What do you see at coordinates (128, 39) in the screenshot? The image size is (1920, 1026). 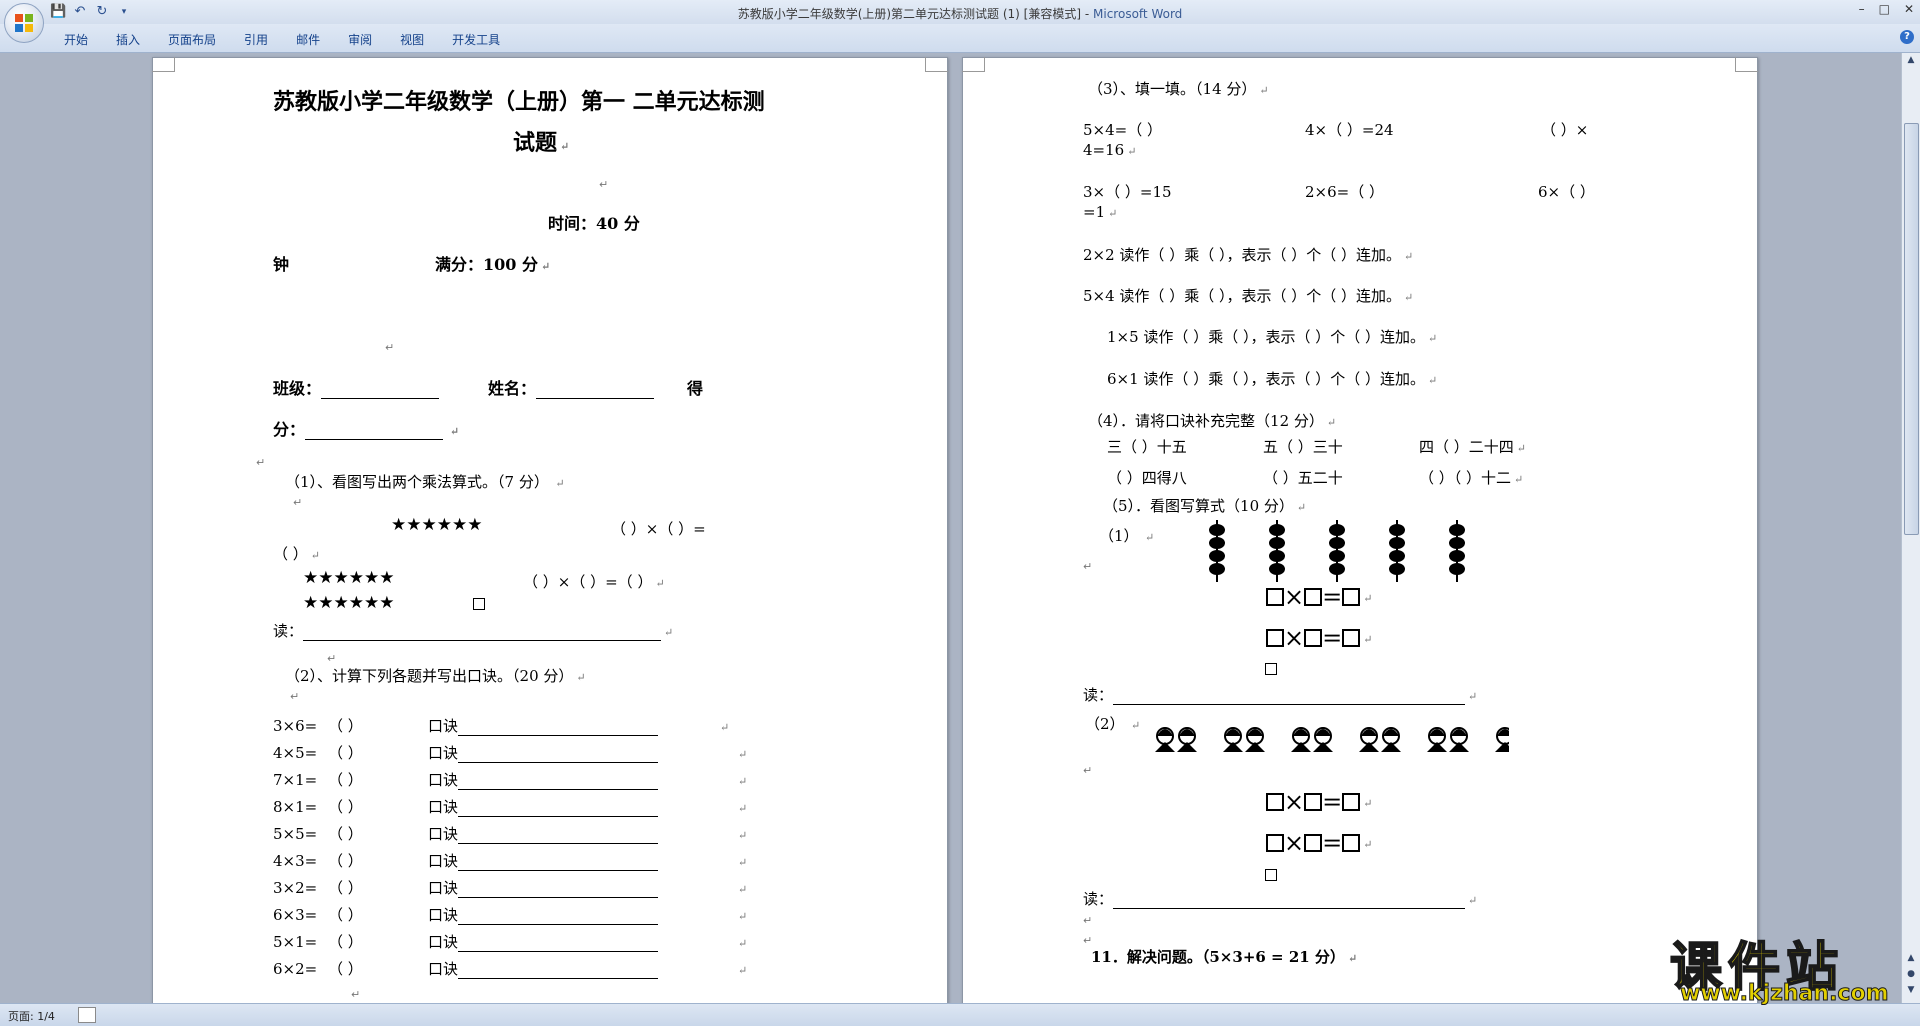 I see `ribbon-tab: 插入` at bounding box center [128, 39].